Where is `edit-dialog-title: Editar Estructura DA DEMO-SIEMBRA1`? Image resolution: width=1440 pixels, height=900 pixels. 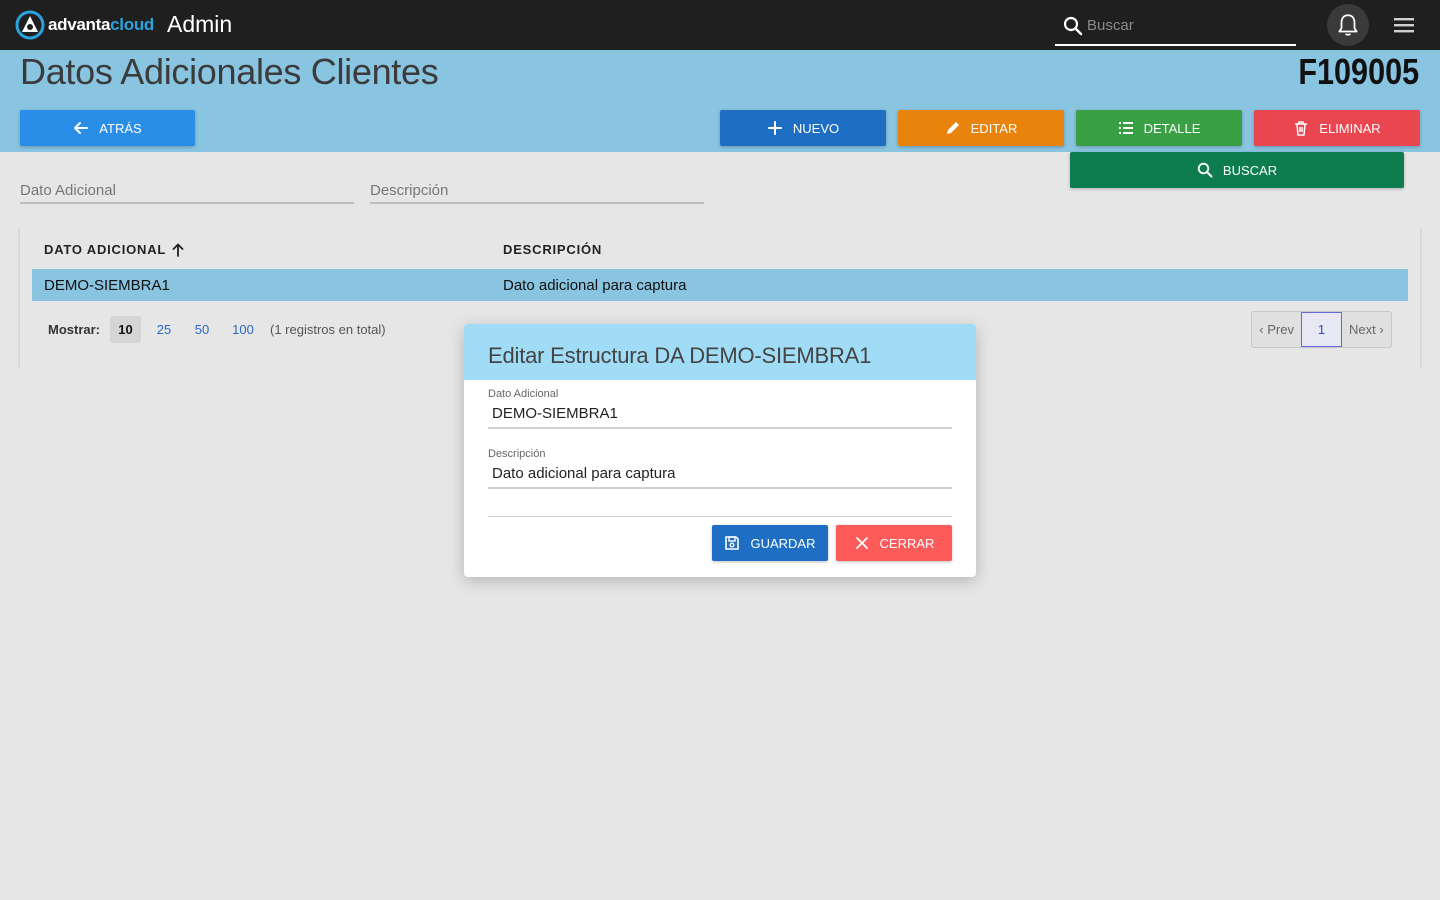 edit-dialog-title: Editar Estructura DA DEMO-SIEMBRA1 is located at coordinates (680, 355).